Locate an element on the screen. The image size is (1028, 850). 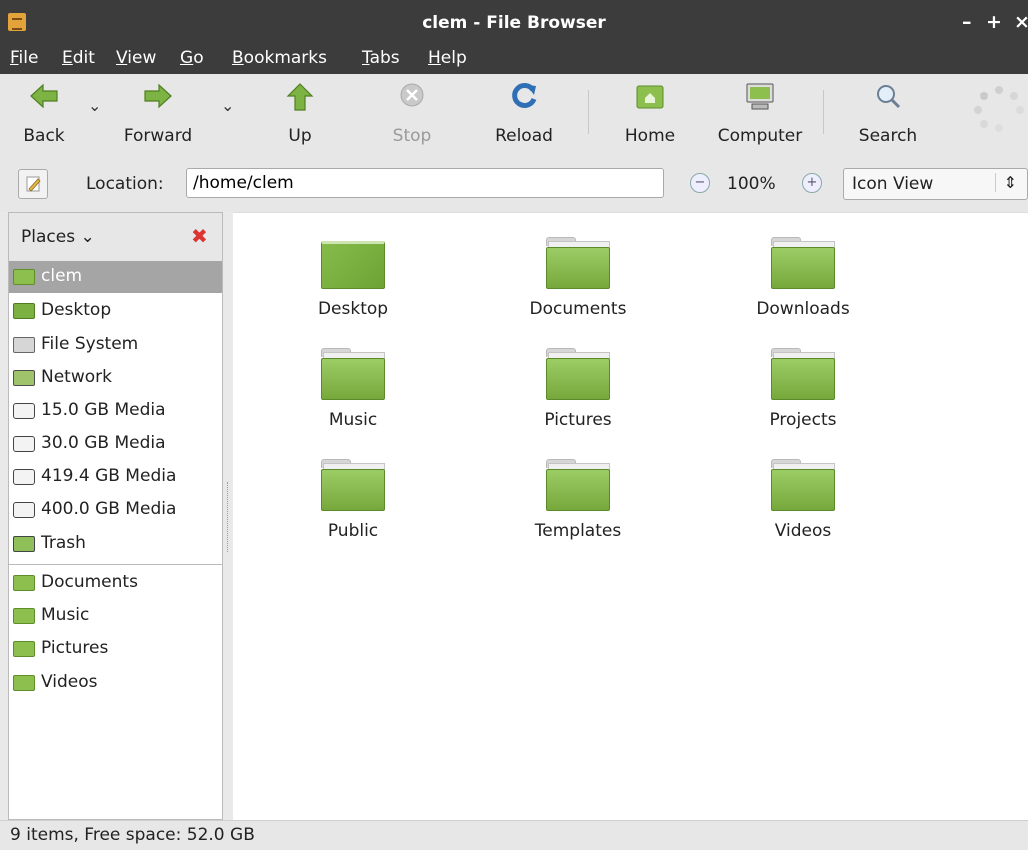
file-item-music: Music is located at coordinates (353, 388).